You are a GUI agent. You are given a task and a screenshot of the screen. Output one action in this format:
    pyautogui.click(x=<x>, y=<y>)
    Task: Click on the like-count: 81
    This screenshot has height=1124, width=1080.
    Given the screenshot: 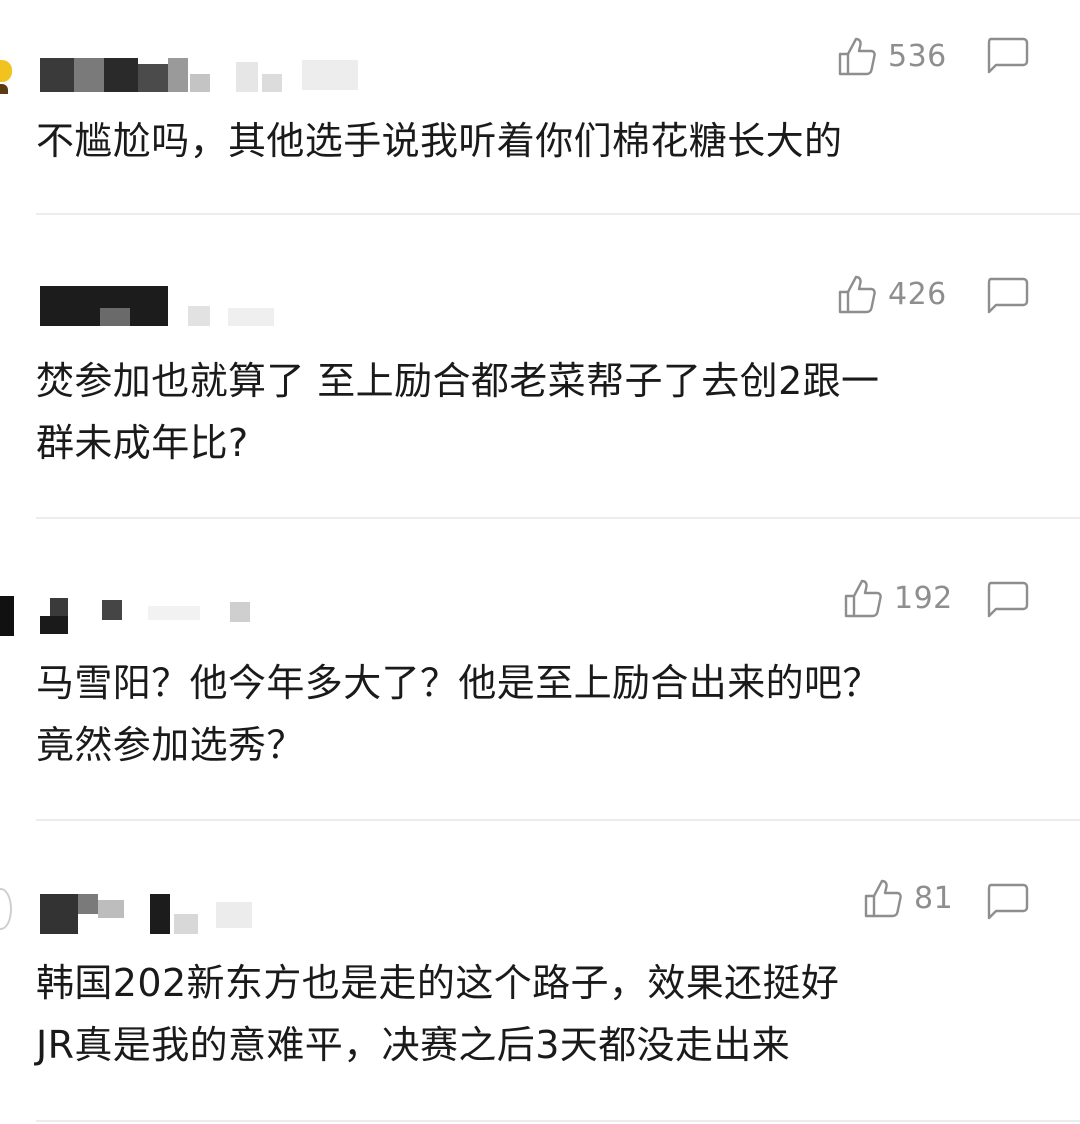 What is the action you would take?
    pyautogui.click(x=934, y=898)
    